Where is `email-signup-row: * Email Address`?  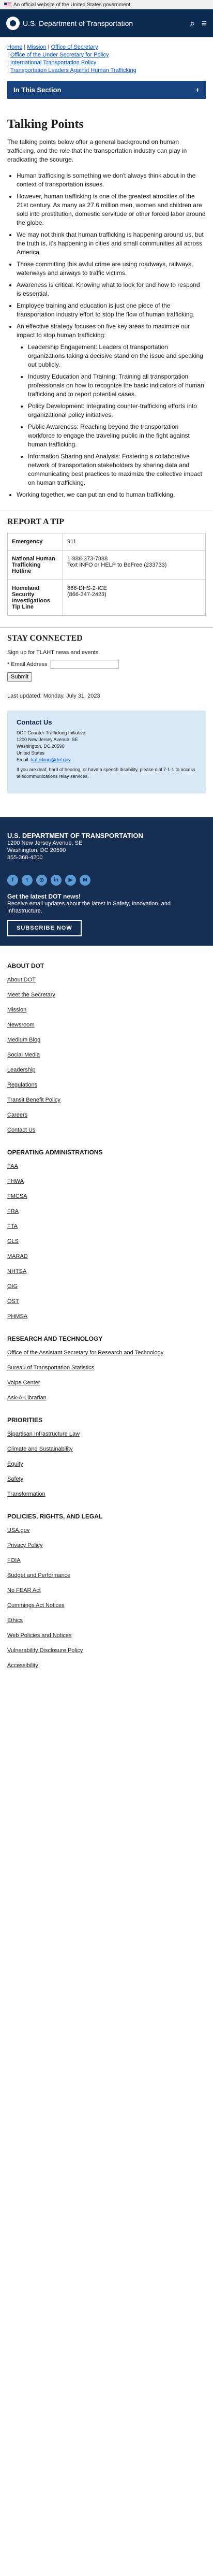
email-signup-row: * Email Address is located at coordinates (106, 665).